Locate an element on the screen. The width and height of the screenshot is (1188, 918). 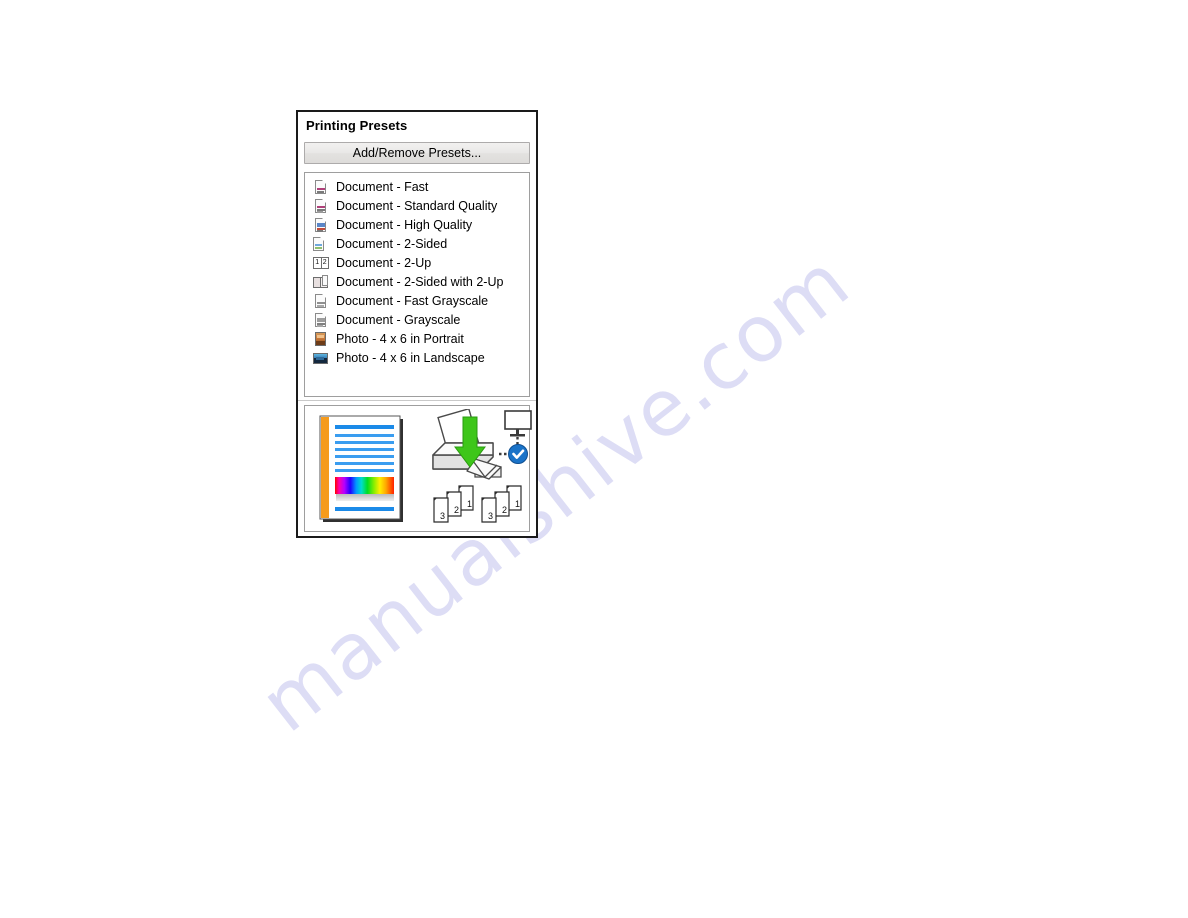
list-item: 12 Document - 2-Up is located at coordinates (417, 262).